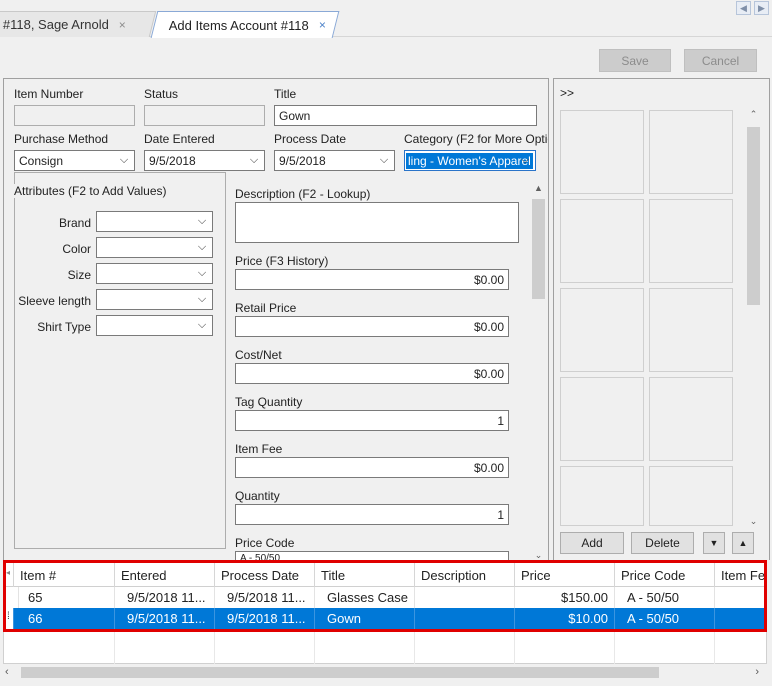 This screenshot has width=772, height=686. What do you see at coordinates (238, 25) in the screenshot?
I see `tab-label: Add Items Account #118` at bounding box center [238, 25].